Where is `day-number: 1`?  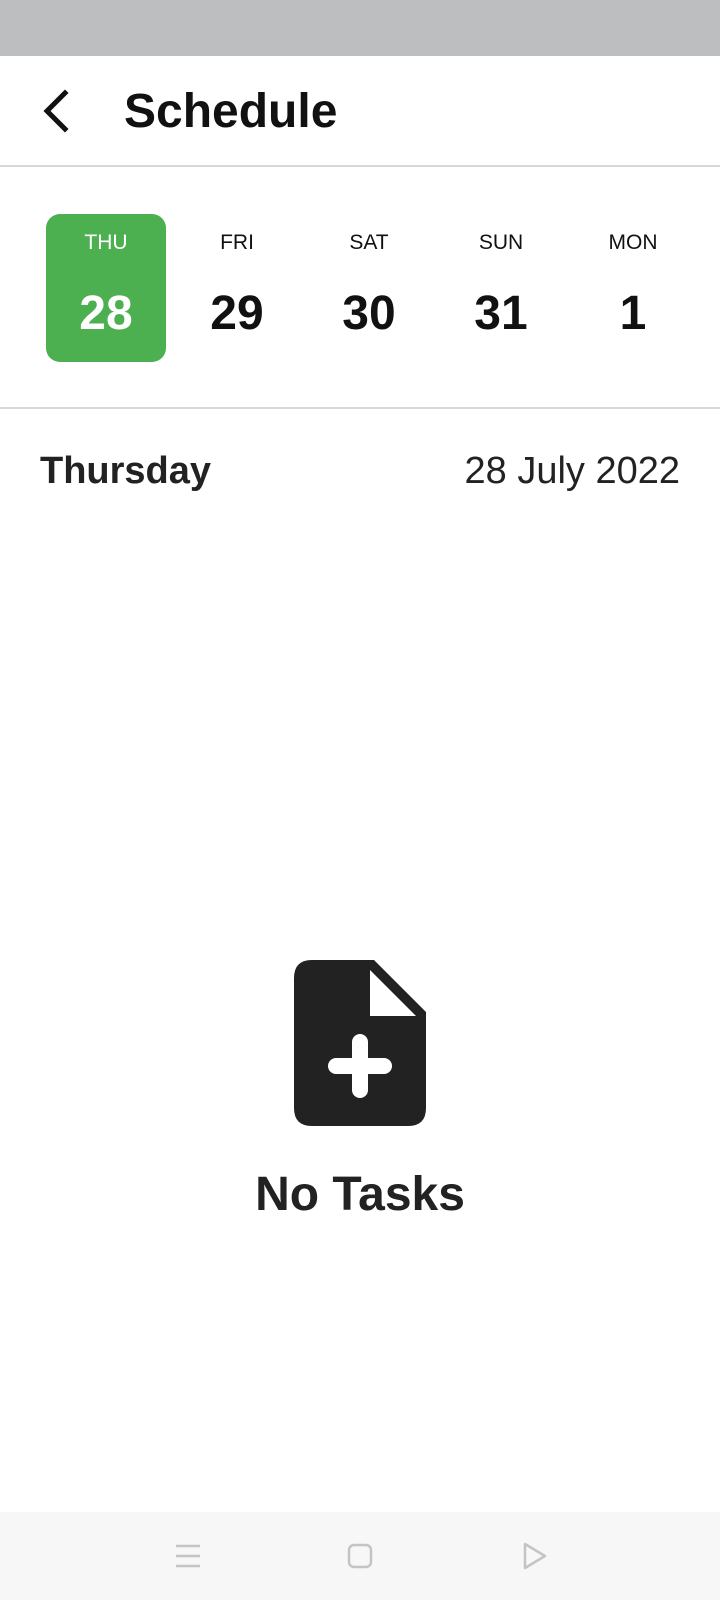 day-number: 1 is located at coordinates (633, 313).